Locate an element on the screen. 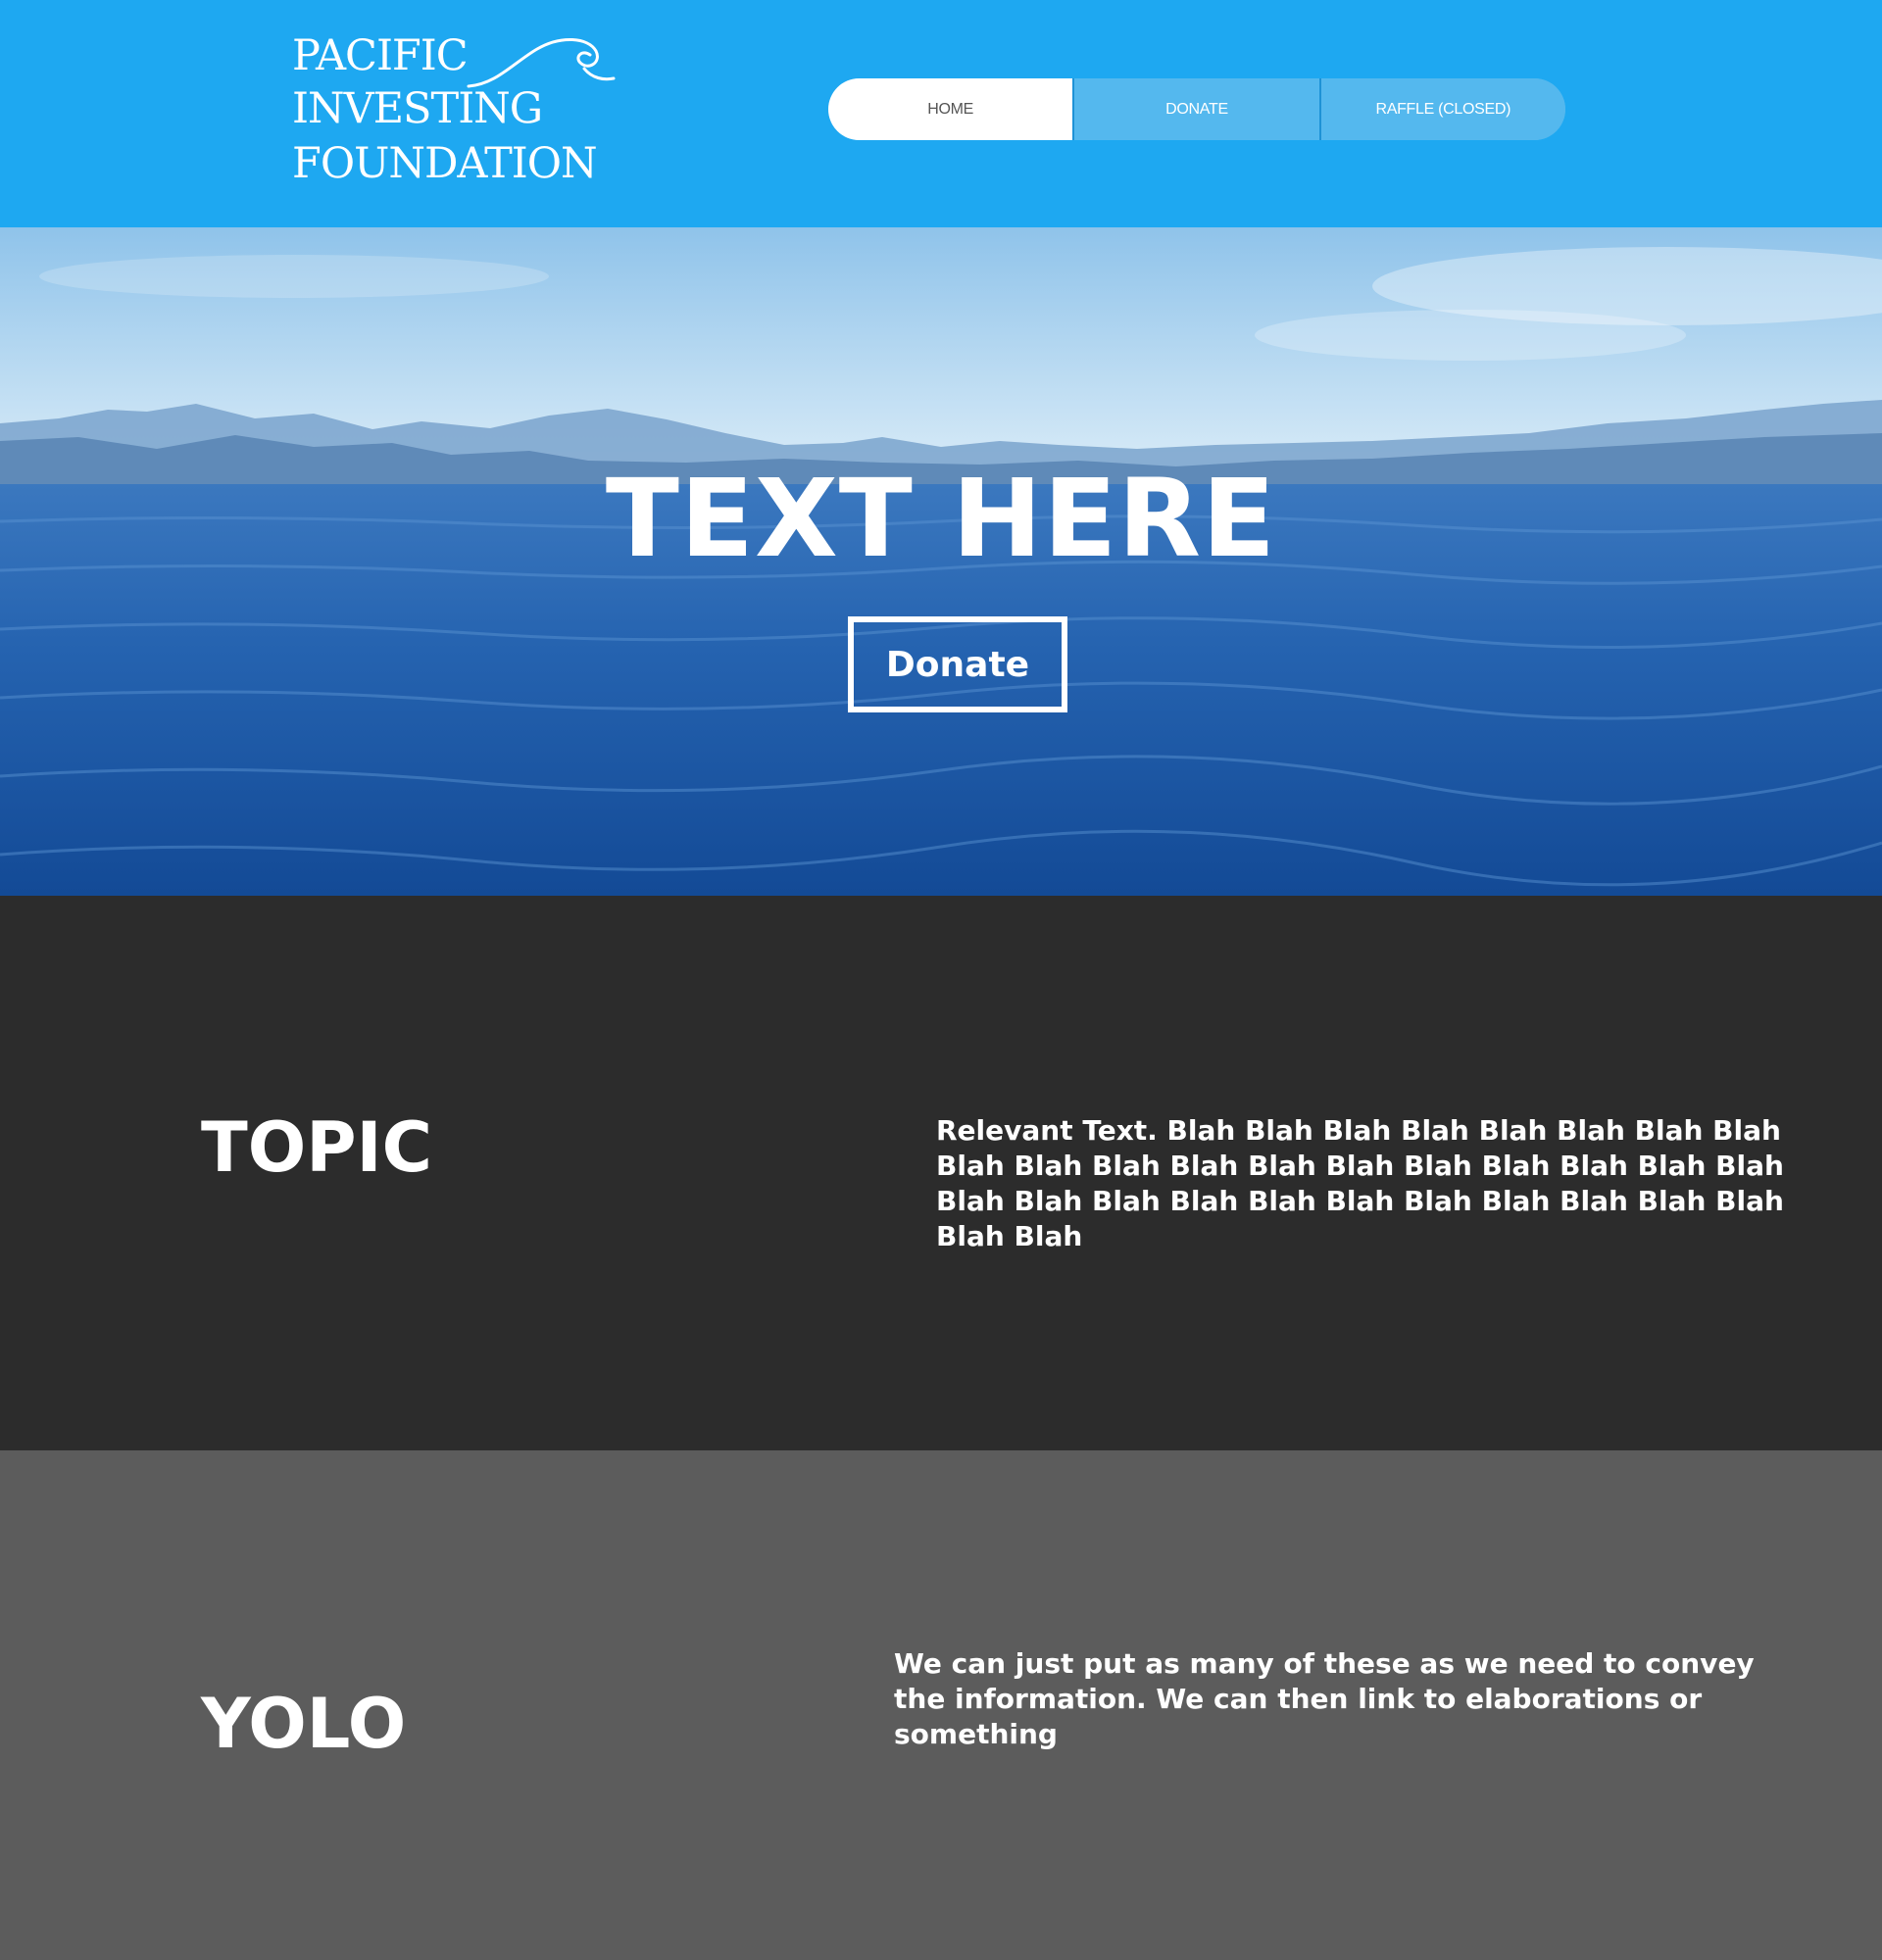  section-heading: YOLO is located at coordinates (304, 1724).